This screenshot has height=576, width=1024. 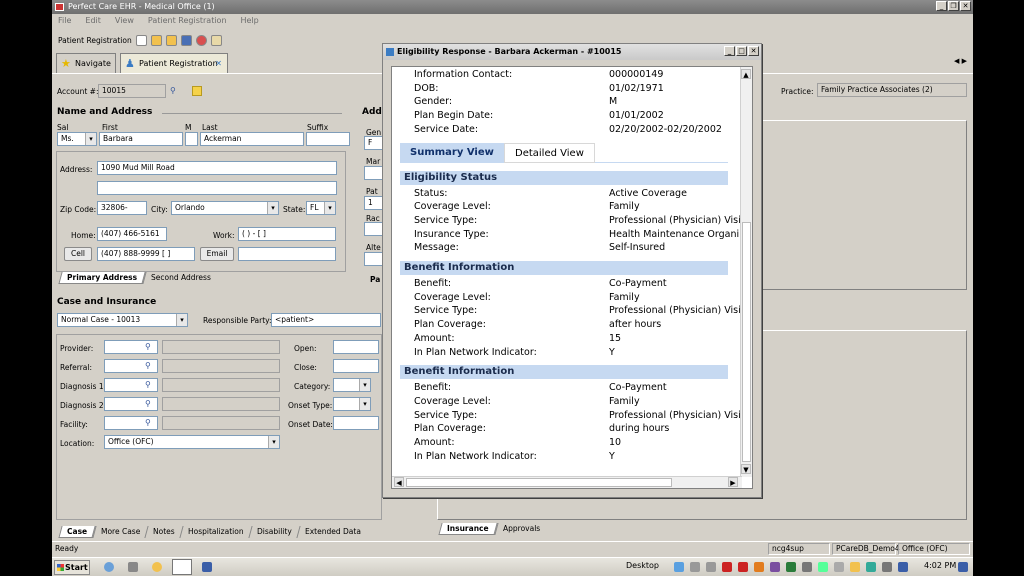 I want to click on tray-screen-icon, so click(x=695, y=567).